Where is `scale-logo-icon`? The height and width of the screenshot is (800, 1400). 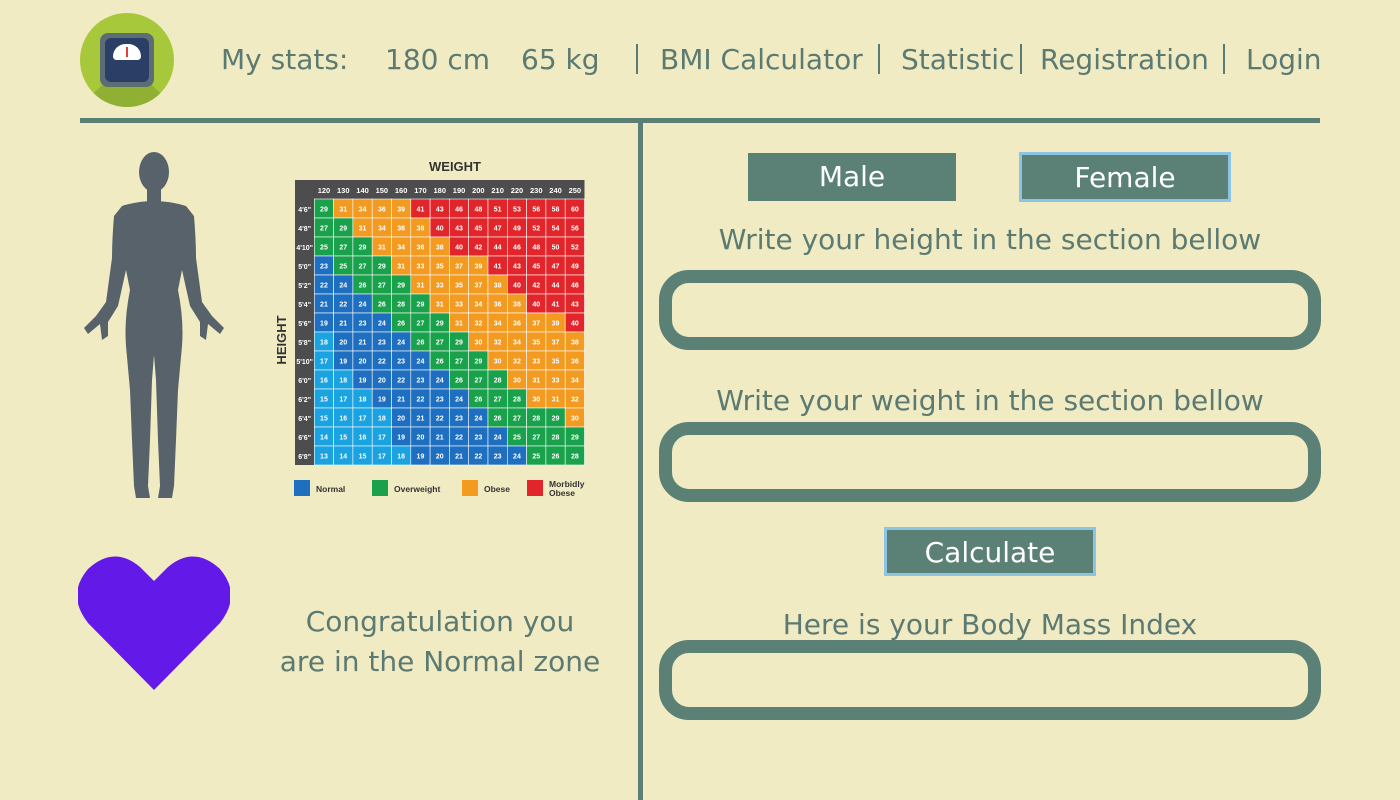 scale-logo-icon is located at coordinates (127, 60).